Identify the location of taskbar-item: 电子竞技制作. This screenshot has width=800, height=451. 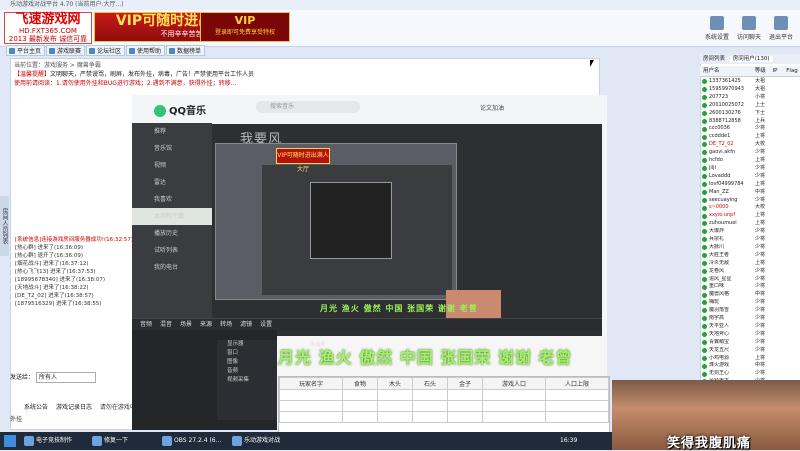
(47, 441).